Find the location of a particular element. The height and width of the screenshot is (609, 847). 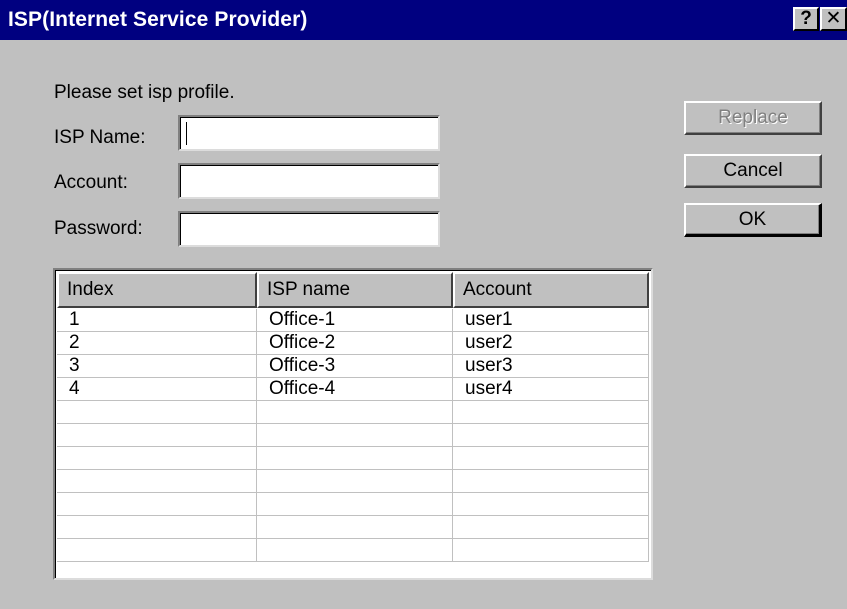

password-input is located at coordinates (309, 229).